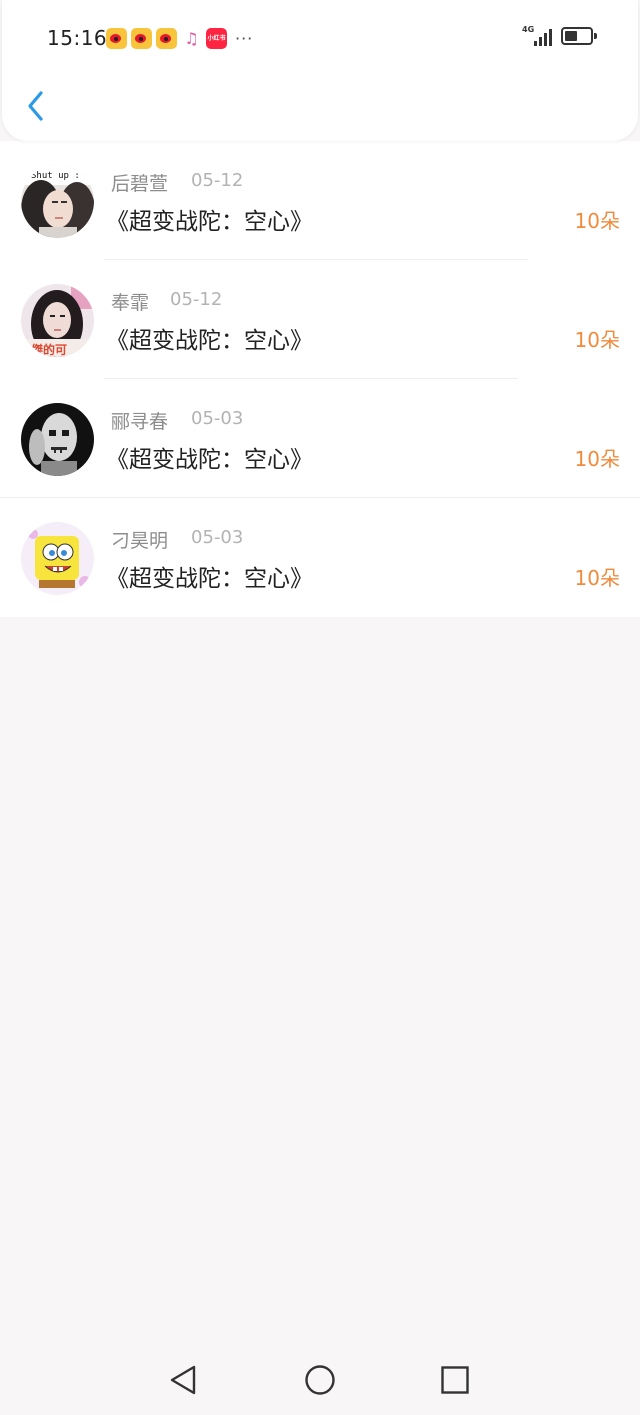  I want to click on chevron-left-icon, so click(35, 106).